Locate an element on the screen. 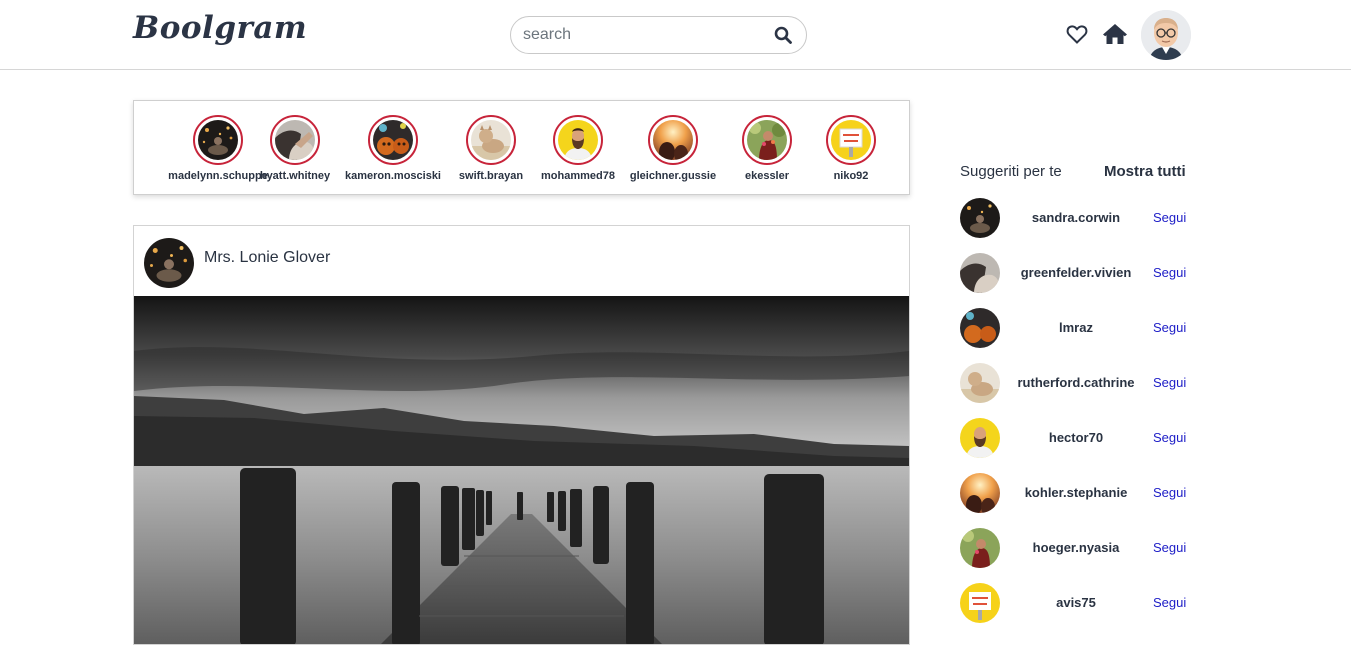 The width and height of the screenshot is (1351, 645). story-username: niko92 is located at coordinates (851, 176).